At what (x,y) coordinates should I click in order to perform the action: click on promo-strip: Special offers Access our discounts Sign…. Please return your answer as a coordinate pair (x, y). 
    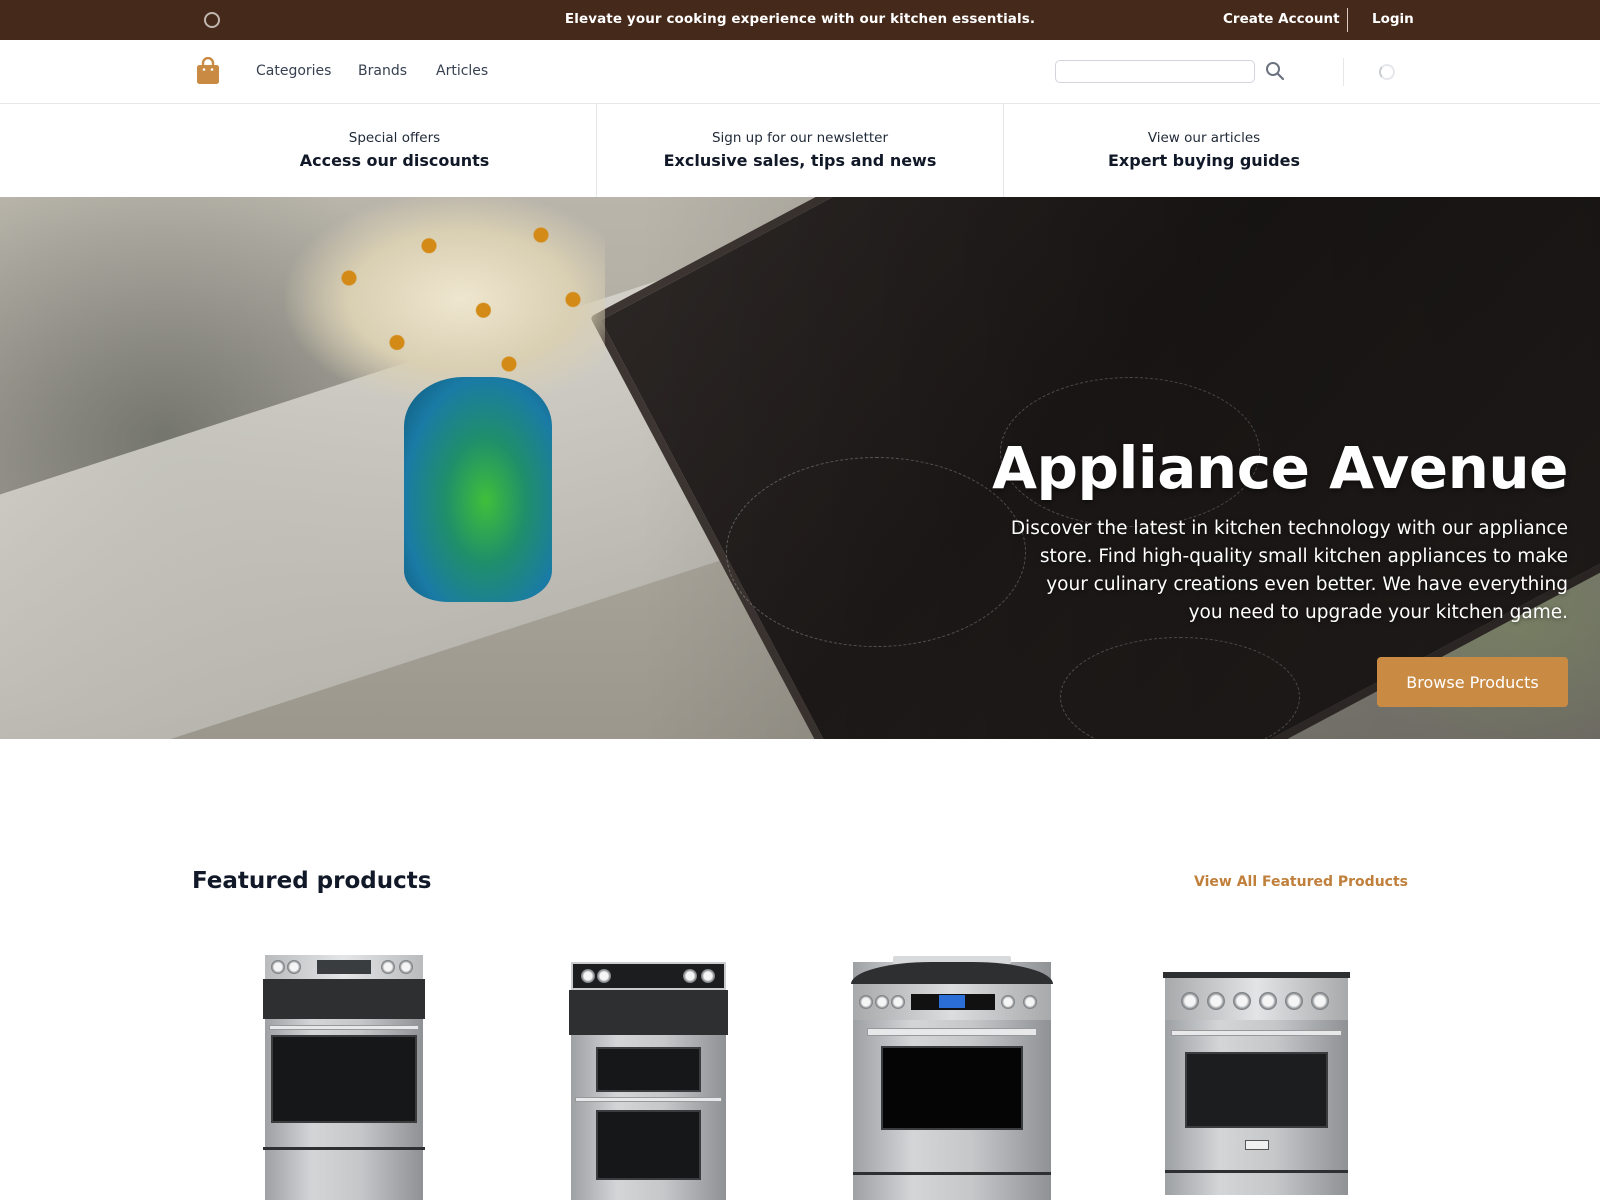
    Looking at the image, I should click on (800, 150).